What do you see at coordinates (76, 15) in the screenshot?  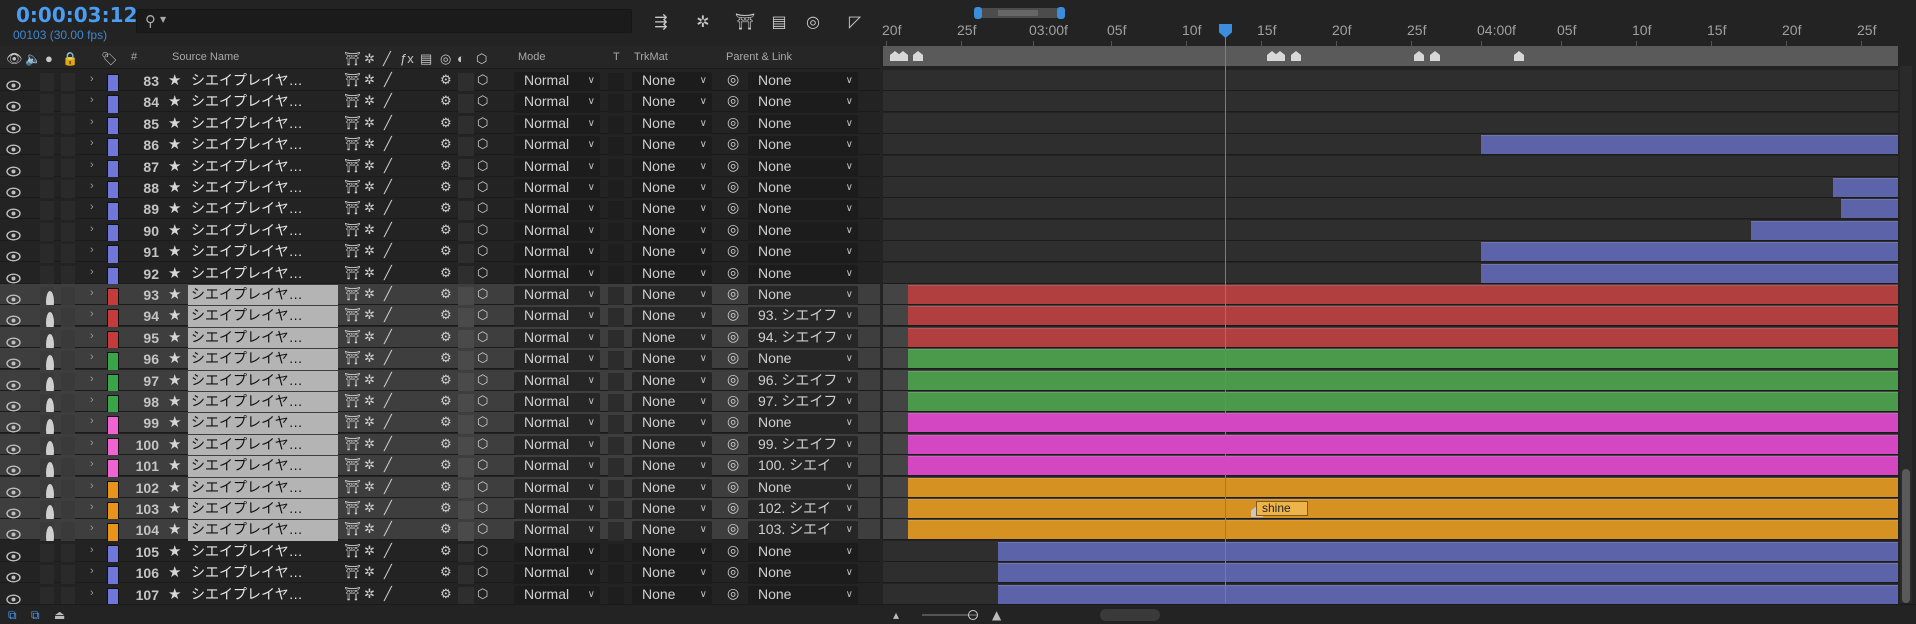 I see `current-time-display: 0:00:03:12` at bounding box center [76, 15].